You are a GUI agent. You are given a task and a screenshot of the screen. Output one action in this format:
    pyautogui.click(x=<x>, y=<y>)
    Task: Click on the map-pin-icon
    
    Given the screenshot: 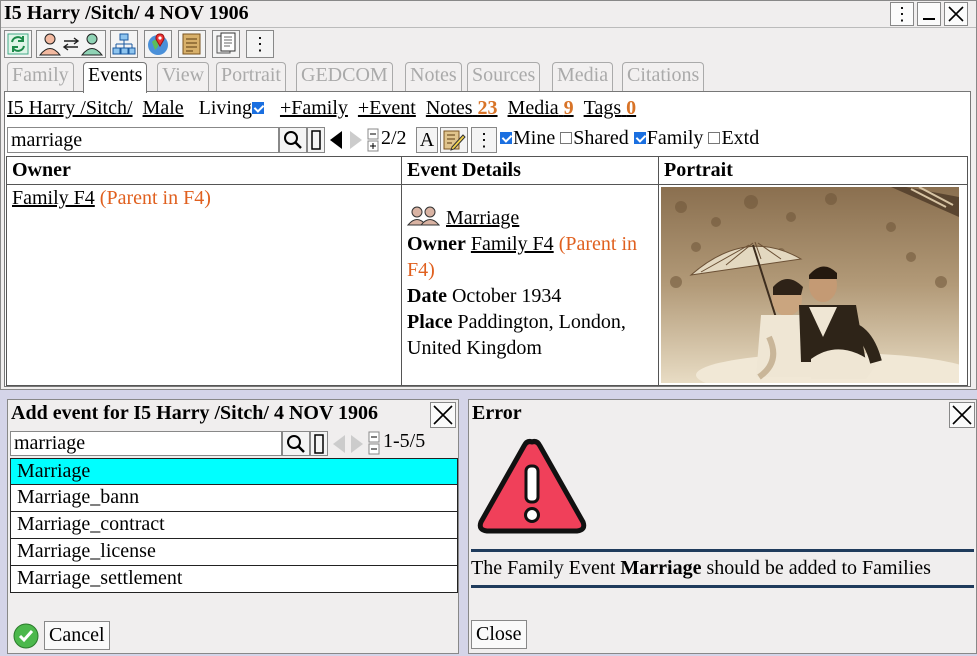 What is the action you would take?
    pyautogui.click(x=158, y=44)
    